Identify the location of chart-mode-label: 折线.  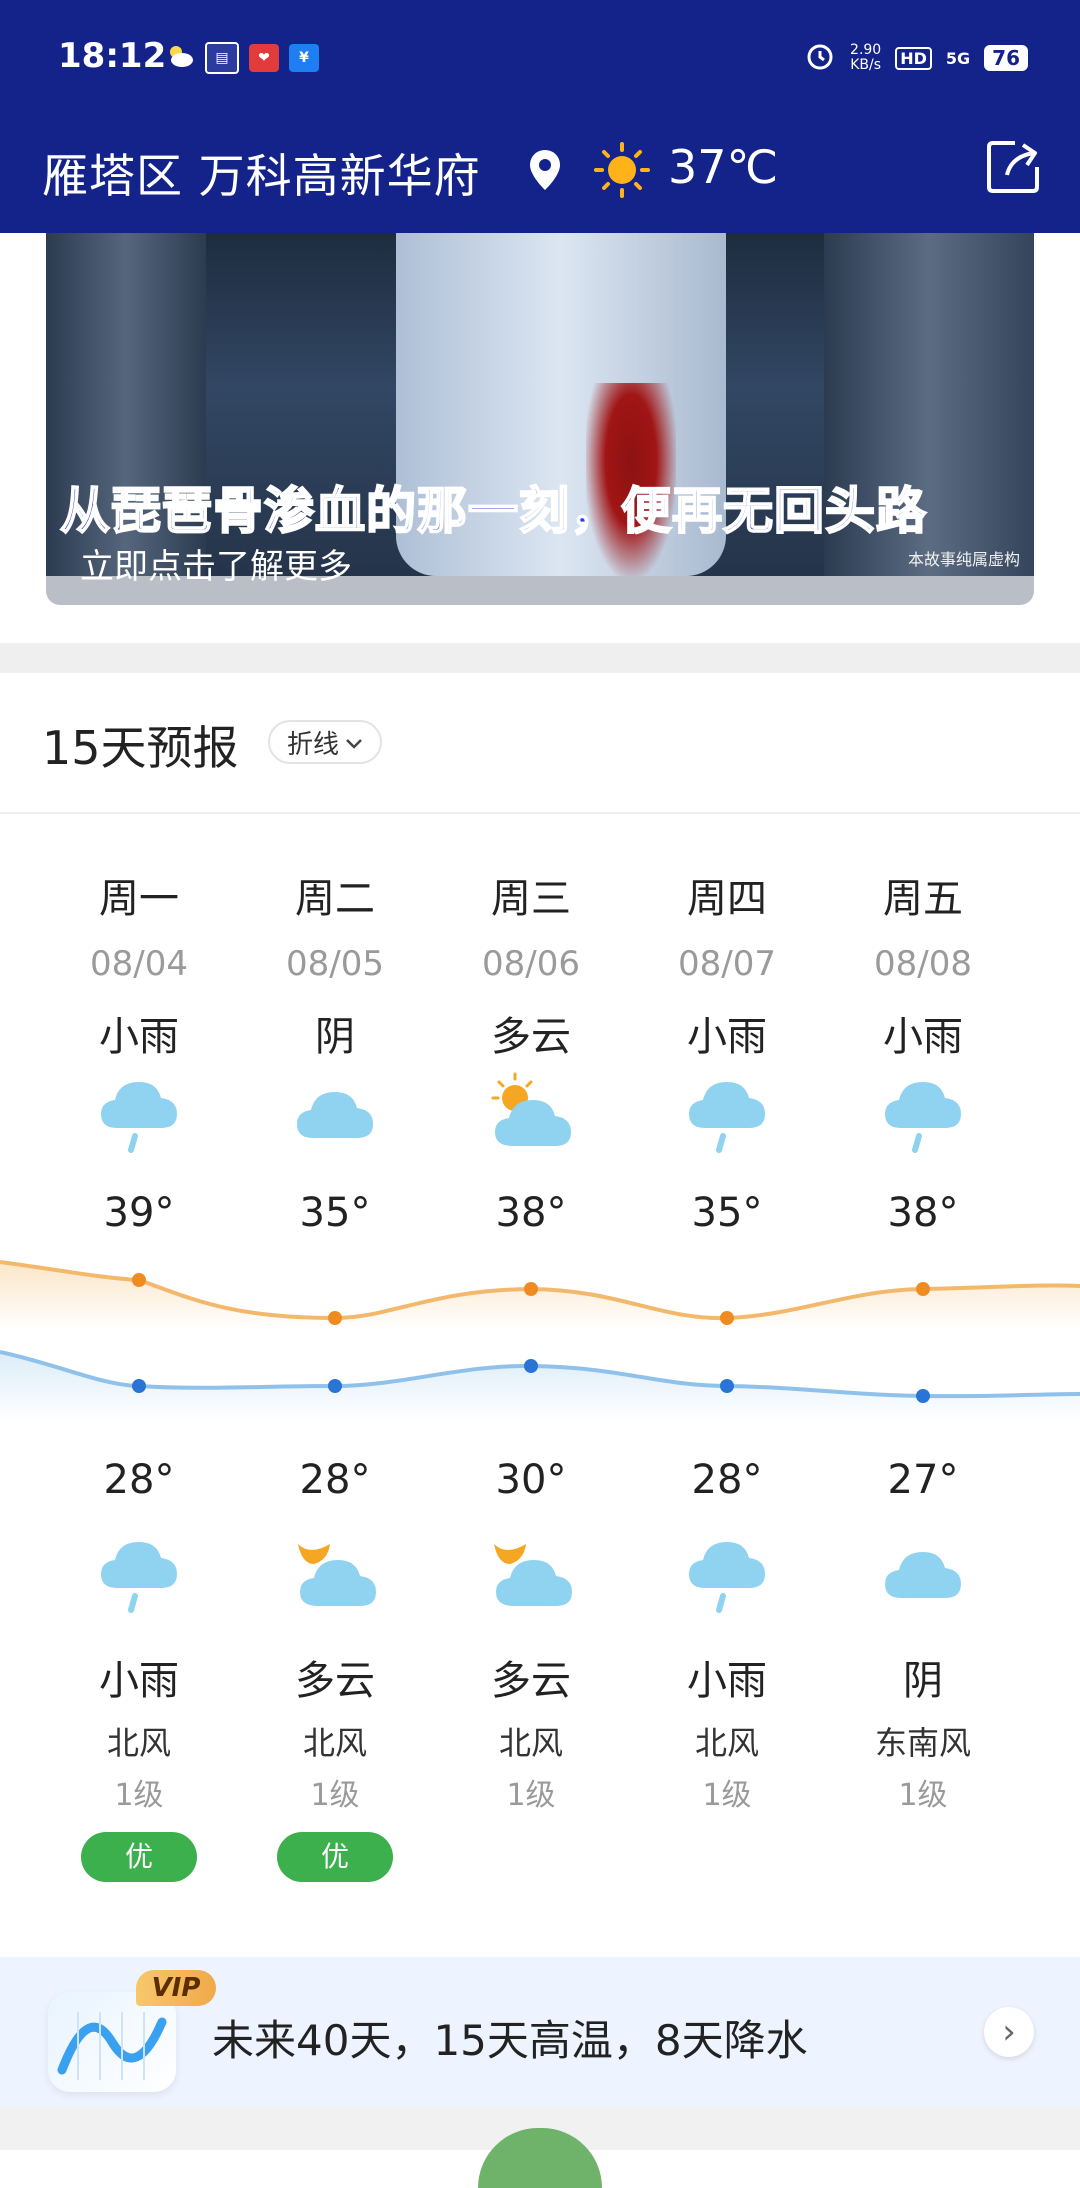
(312, 744).